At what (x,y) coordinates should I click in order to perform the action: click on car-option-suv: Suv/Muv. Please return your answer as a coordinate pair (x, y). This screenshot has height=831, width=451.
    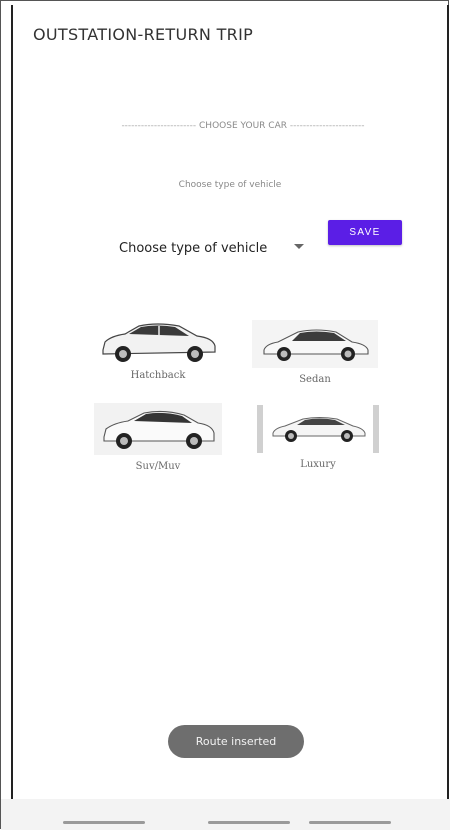
    Looking at the image, I should click on (158, 437).